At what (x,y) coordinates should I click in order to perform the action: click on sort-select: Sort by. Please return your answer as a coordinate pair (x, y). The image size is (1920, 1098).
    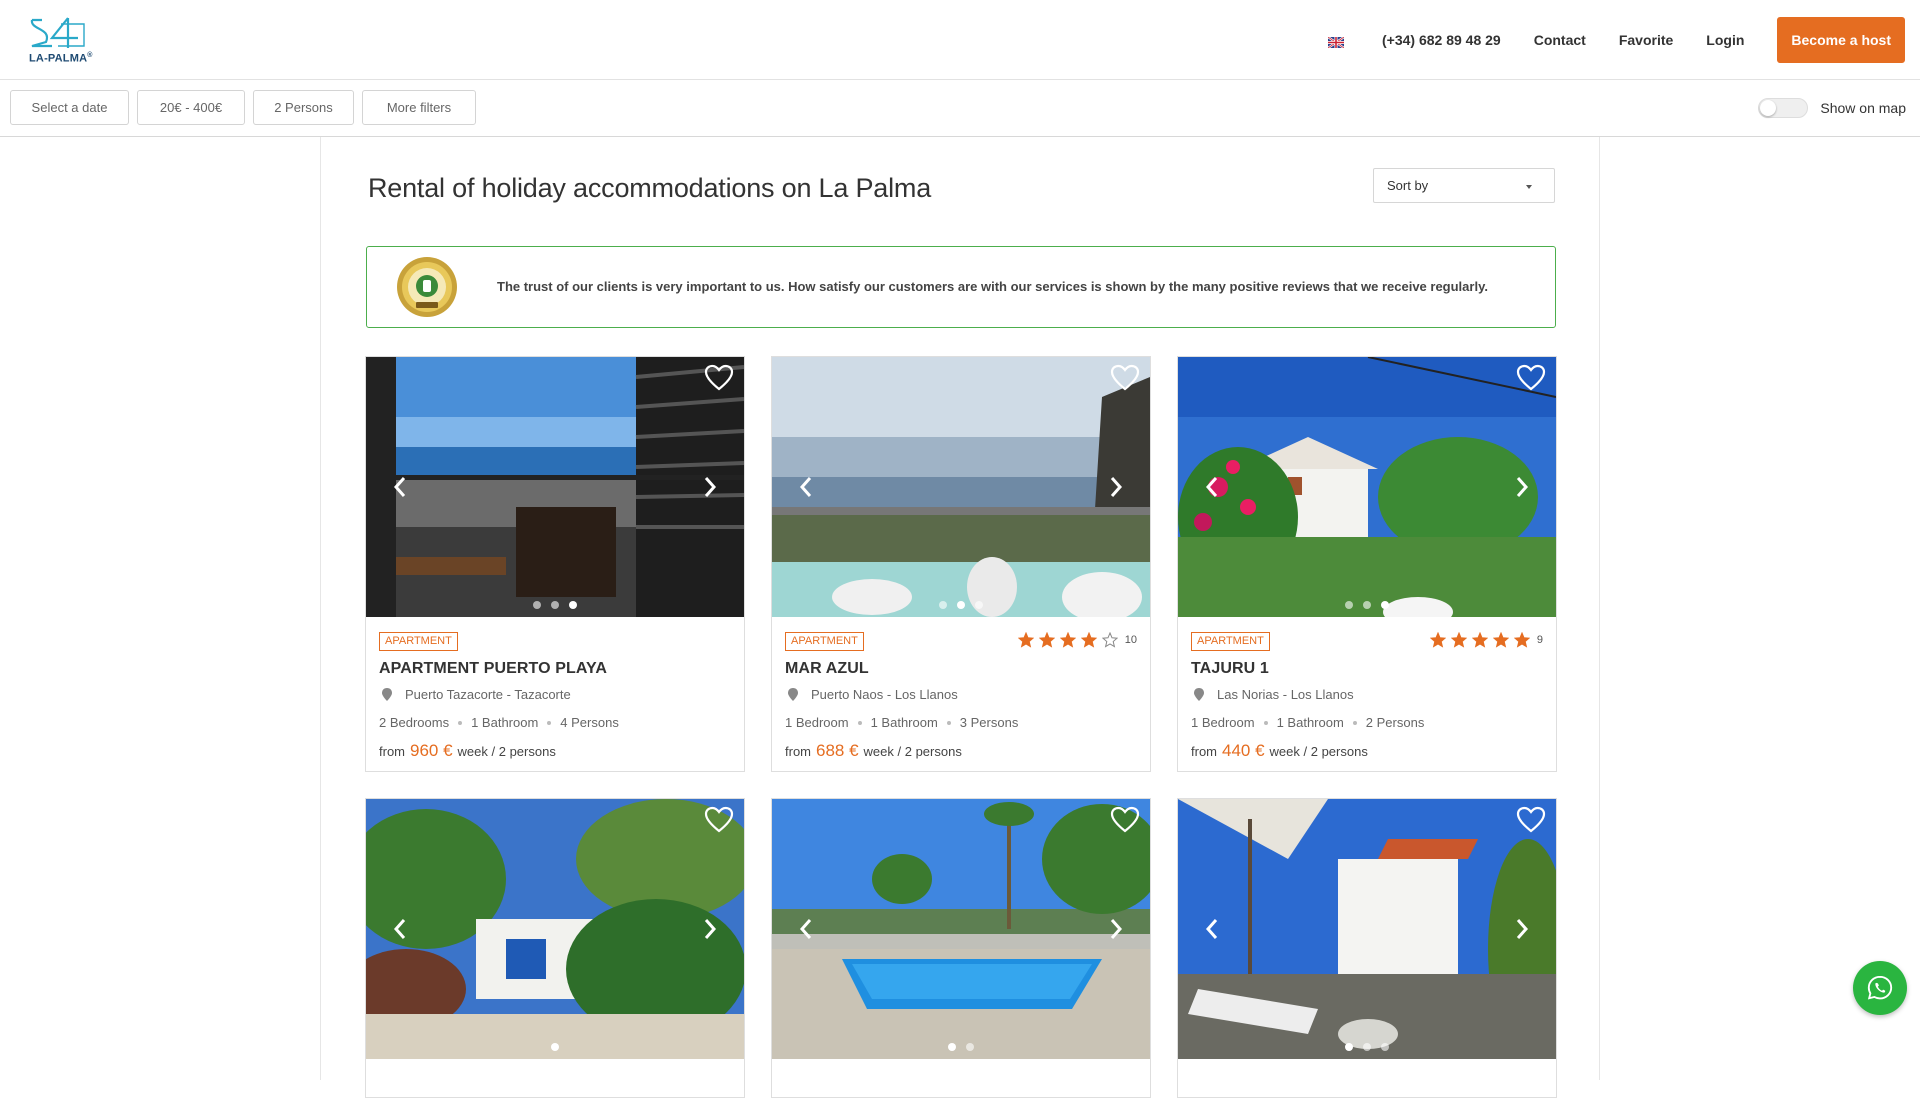
    Looking at the image, I should click on (1464, 185).